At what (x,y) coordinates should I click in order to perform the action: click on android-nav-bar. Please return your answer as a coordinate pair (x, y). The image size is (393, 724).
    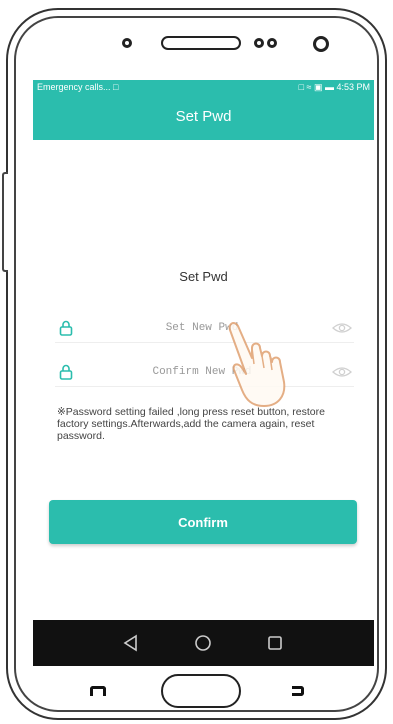
    Looking at the image, I should click on (203, 643).